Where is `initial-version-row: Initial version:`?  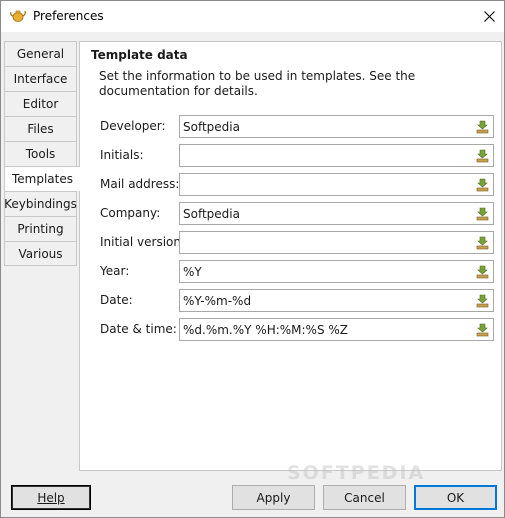 initial-version-row: Initial version: is located at coordinates (300, 242).